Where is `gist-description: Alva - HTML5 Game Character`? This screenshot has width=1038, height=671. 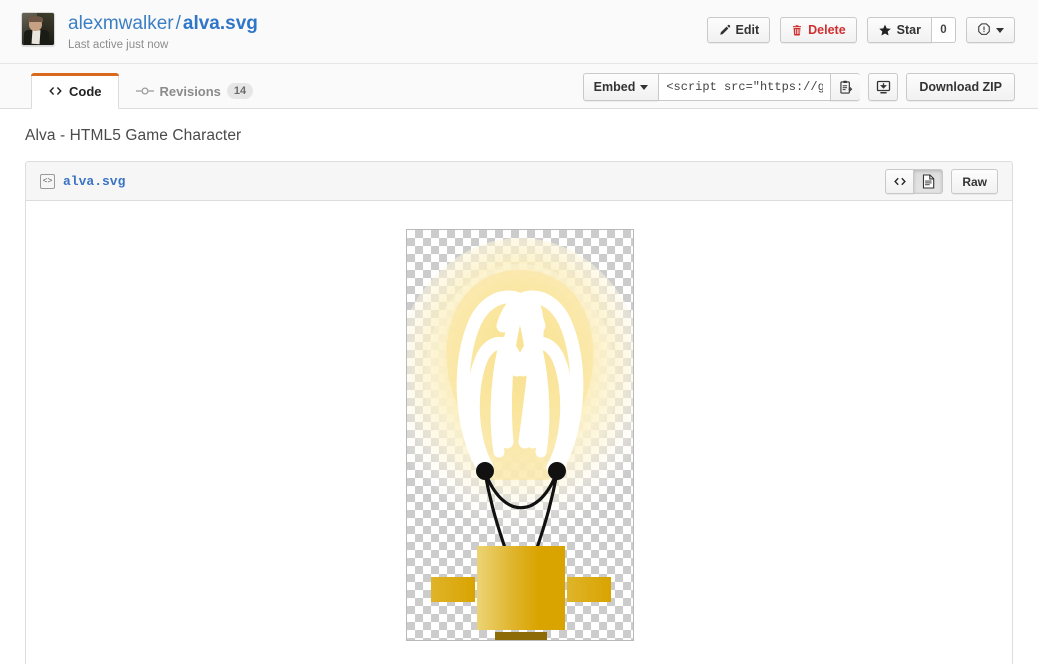 gist-description: Alva - HTML5 Game Character is located at coordinates (133, 135).